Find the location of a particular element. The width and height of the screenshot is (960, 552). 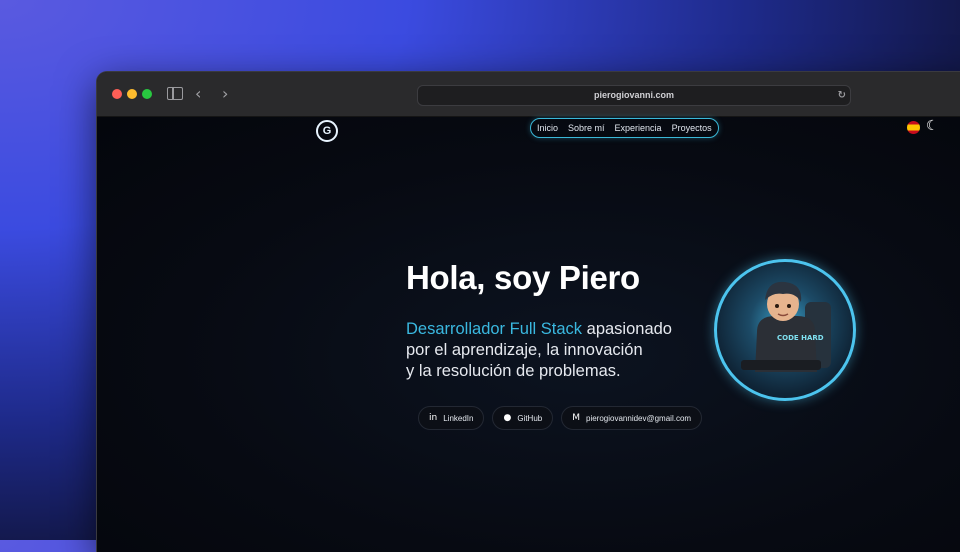

reload-icon: ↻ is located at coordinates (842, 95).